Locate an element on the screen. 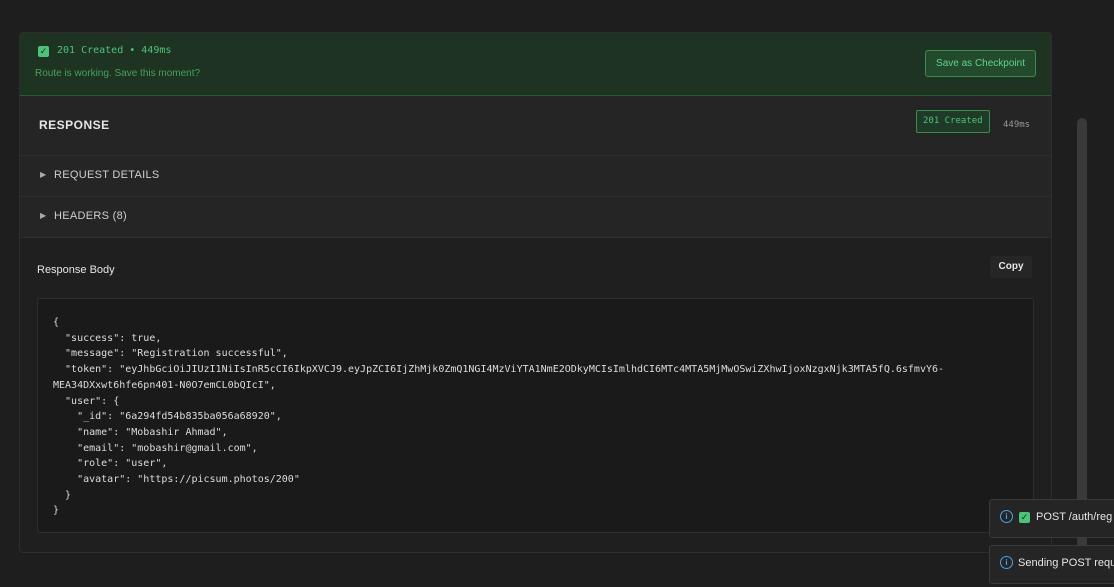  scrollbar is located at coordinates (1082, 333).